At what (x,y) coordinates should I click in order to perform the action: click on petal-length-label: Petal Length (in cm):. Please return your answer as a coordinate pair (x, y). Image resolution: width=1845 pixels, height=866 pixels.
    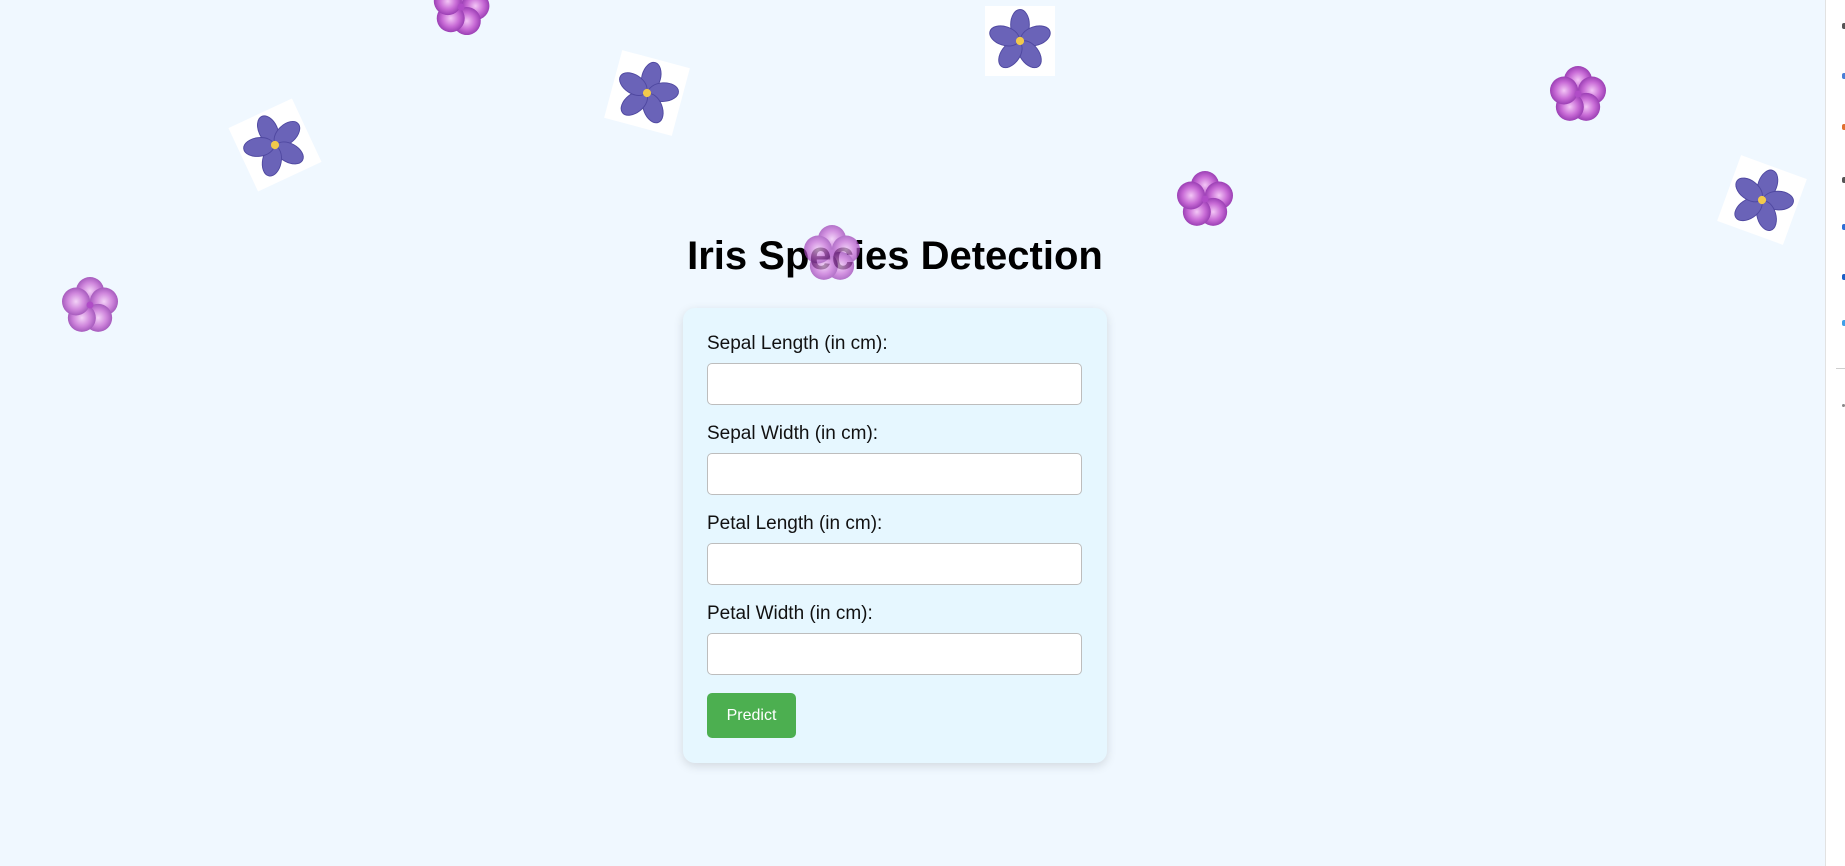
    Looking at the image, I should click on (795, 523).